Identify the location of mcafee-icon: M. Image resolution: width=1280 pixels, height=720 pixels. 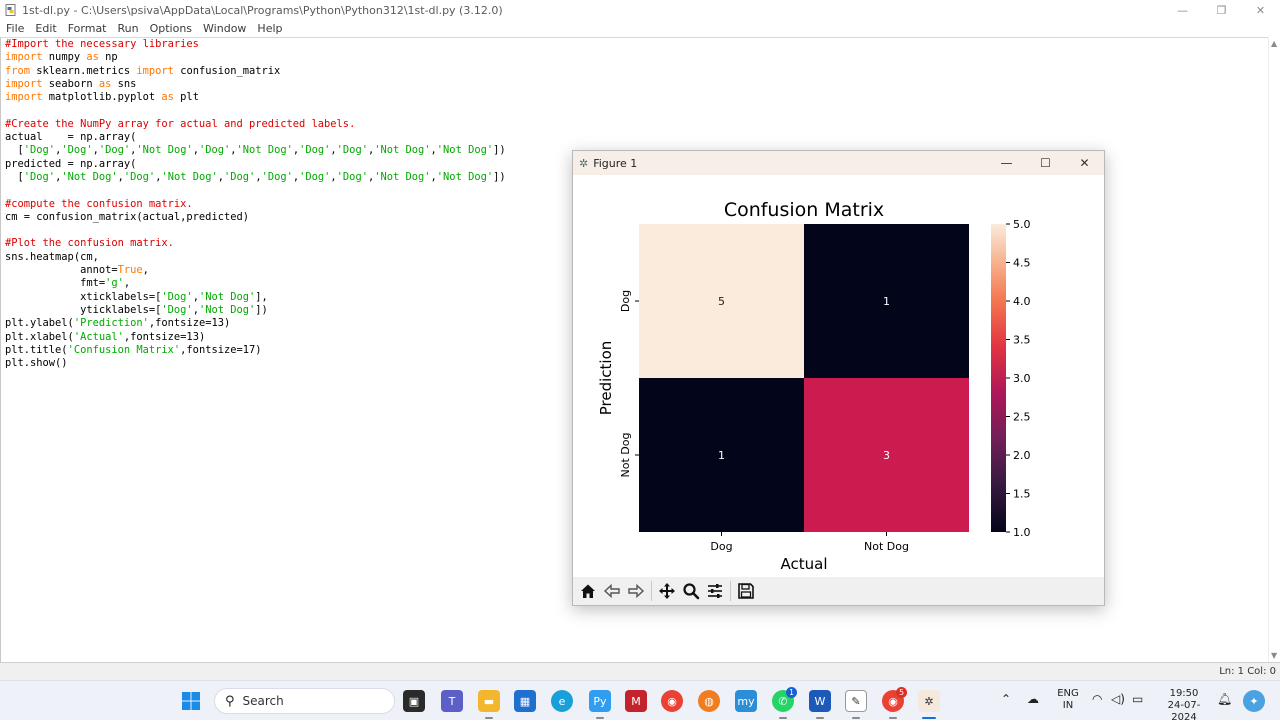
(636, 701).